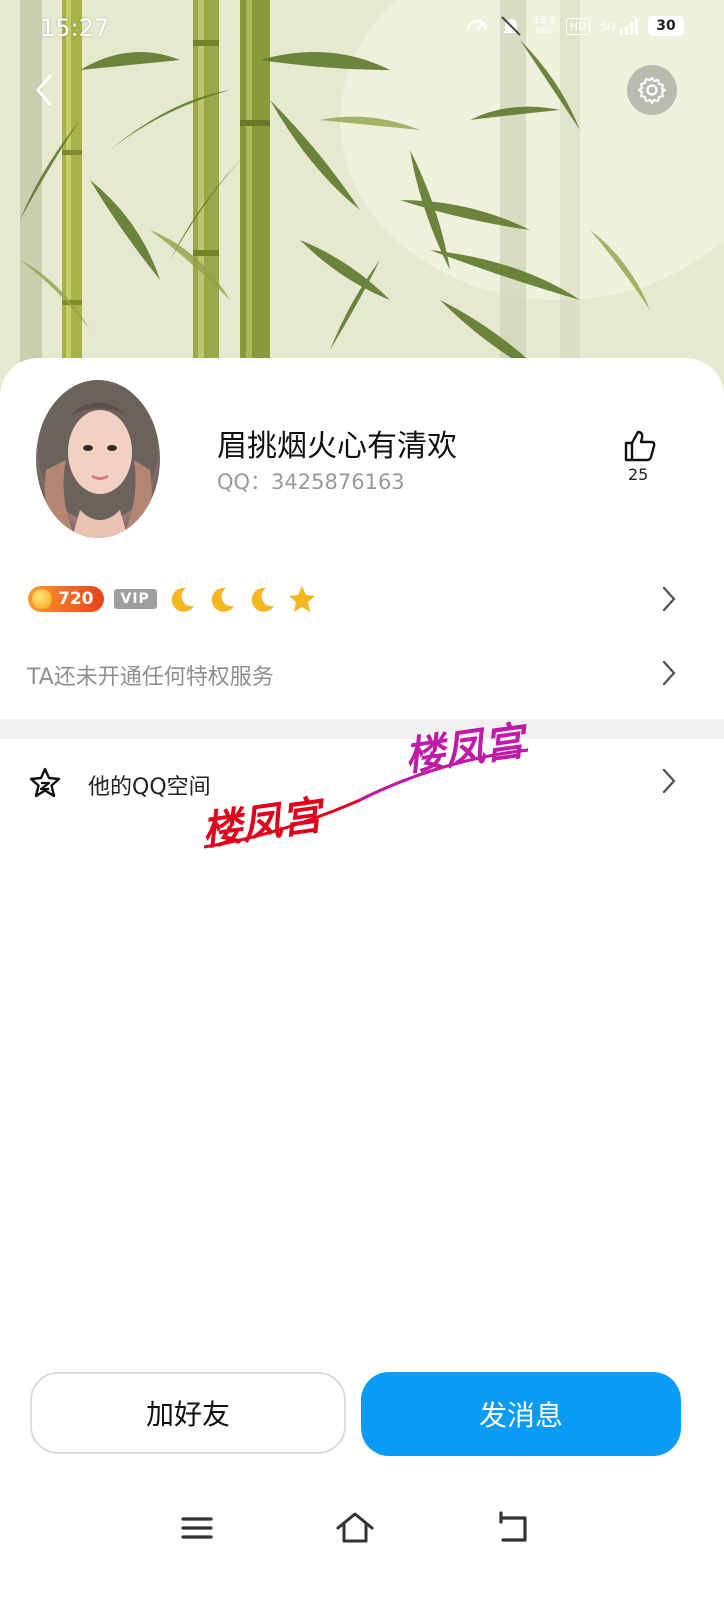 Image resolution: width=724 pixels, height=1600 pixels. I want to click on thumbs-up-icon, so click(640, 446).